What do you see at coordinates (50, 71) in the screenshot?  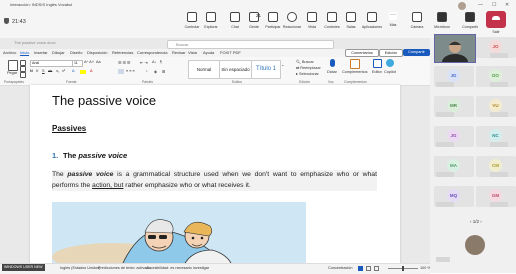 I see `strikethrough-icon: ab` at bounding box center [50, 71].